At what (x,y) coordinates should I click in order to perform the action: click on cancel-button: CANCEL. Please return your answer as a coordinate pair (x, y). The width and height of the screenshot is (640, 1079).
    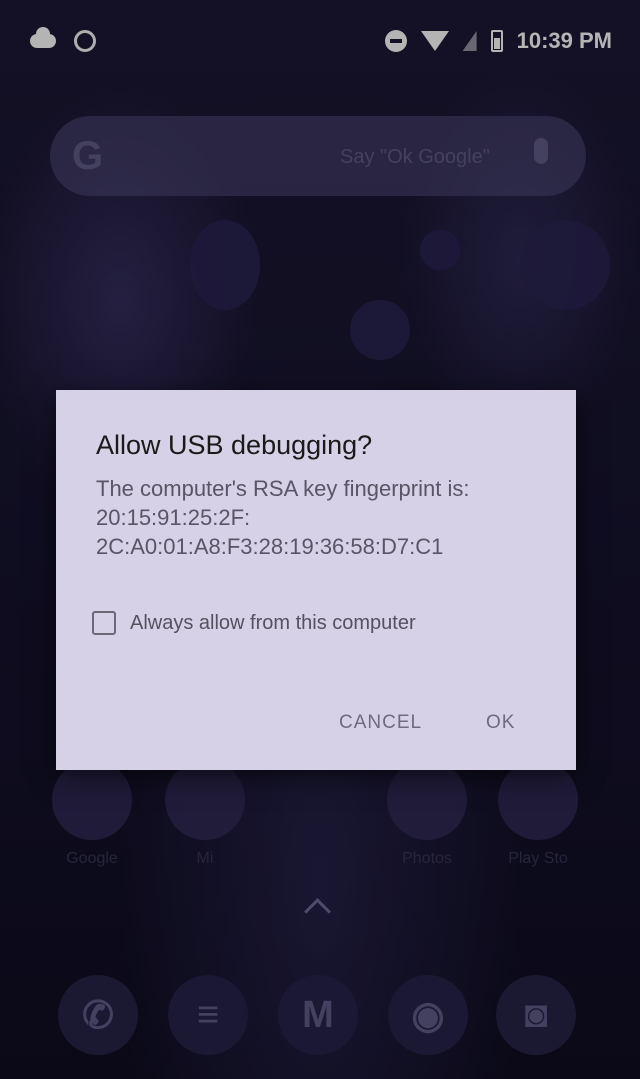
    Looking at the image, I should click on (380, 723).